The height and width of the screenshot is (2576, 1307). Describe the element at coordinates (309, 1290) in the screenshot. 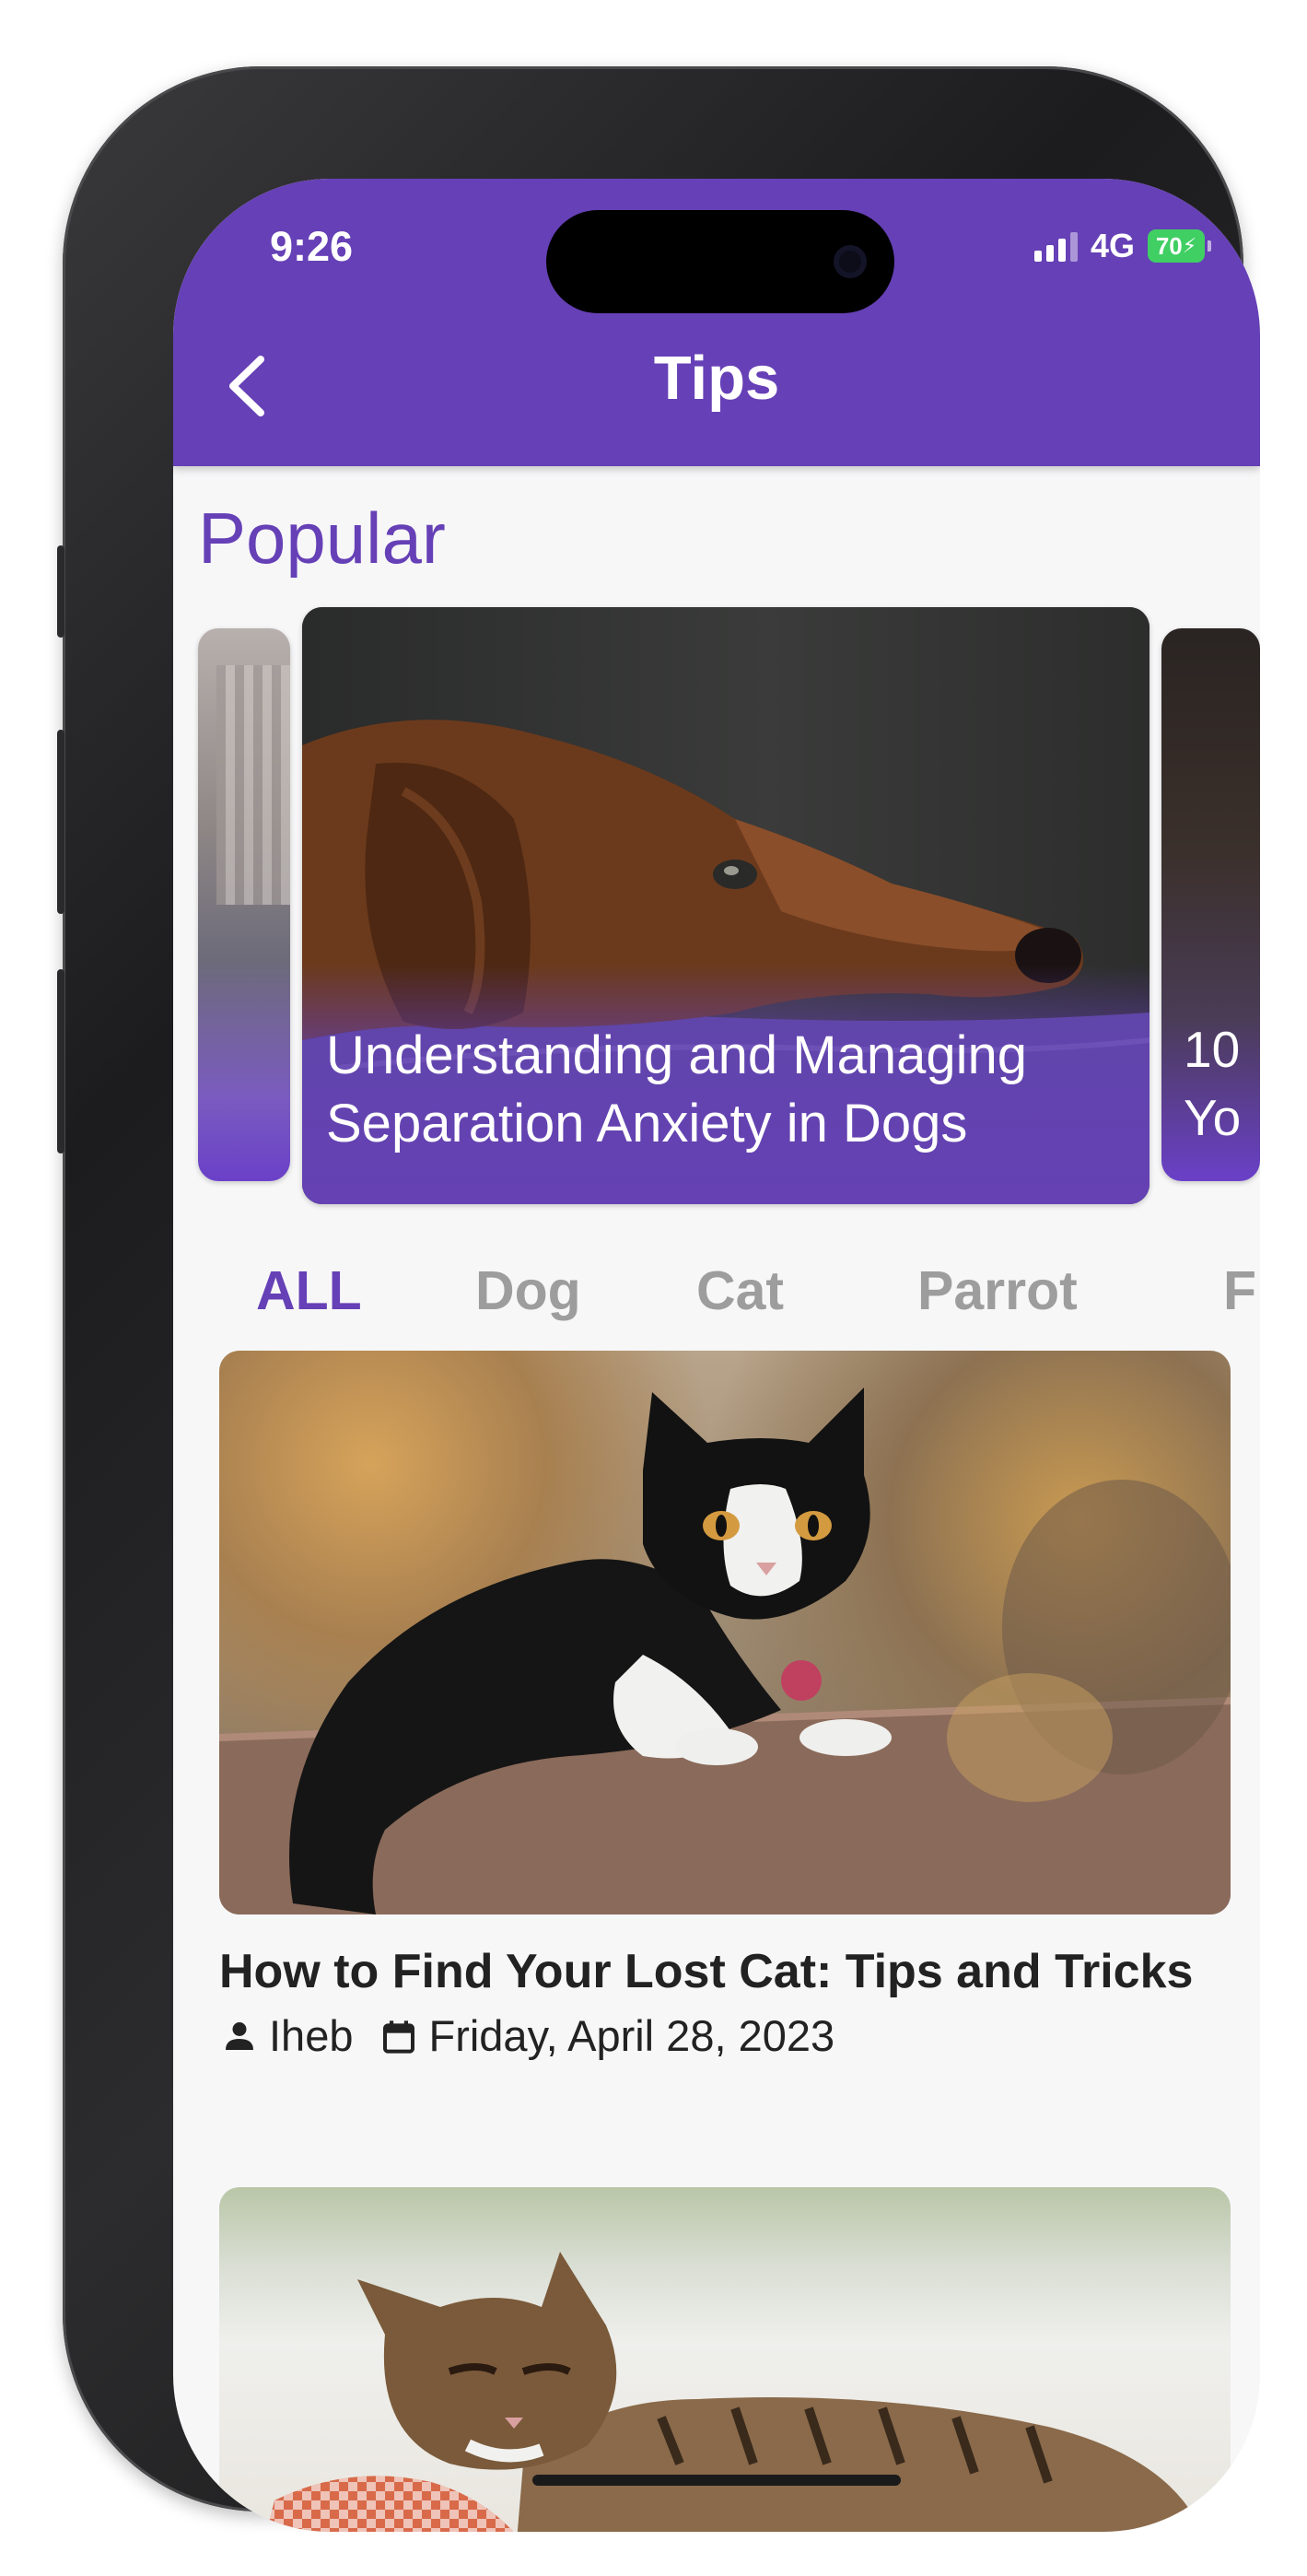

I see `tab-all: ALL` at that location.